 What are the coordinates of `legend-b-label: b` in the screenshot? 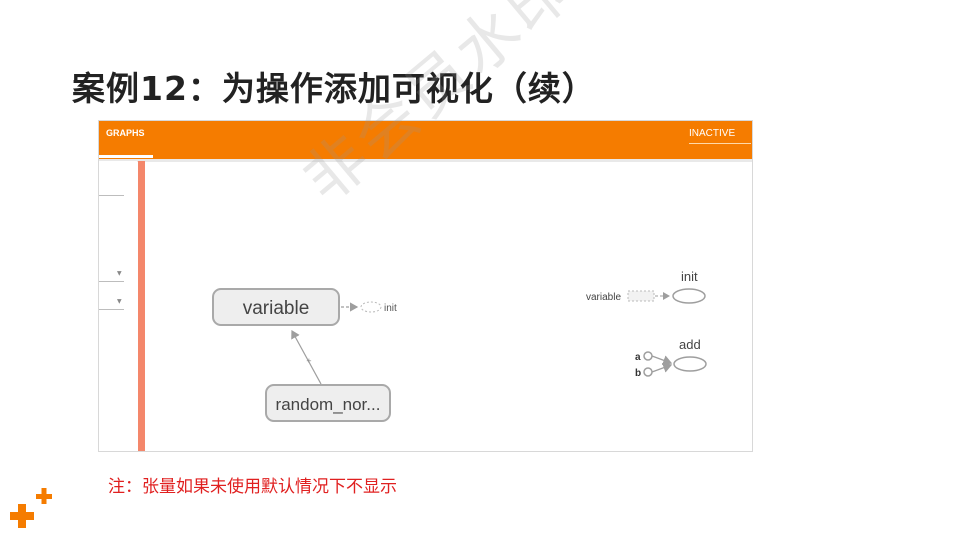 It's located at (638, 373).